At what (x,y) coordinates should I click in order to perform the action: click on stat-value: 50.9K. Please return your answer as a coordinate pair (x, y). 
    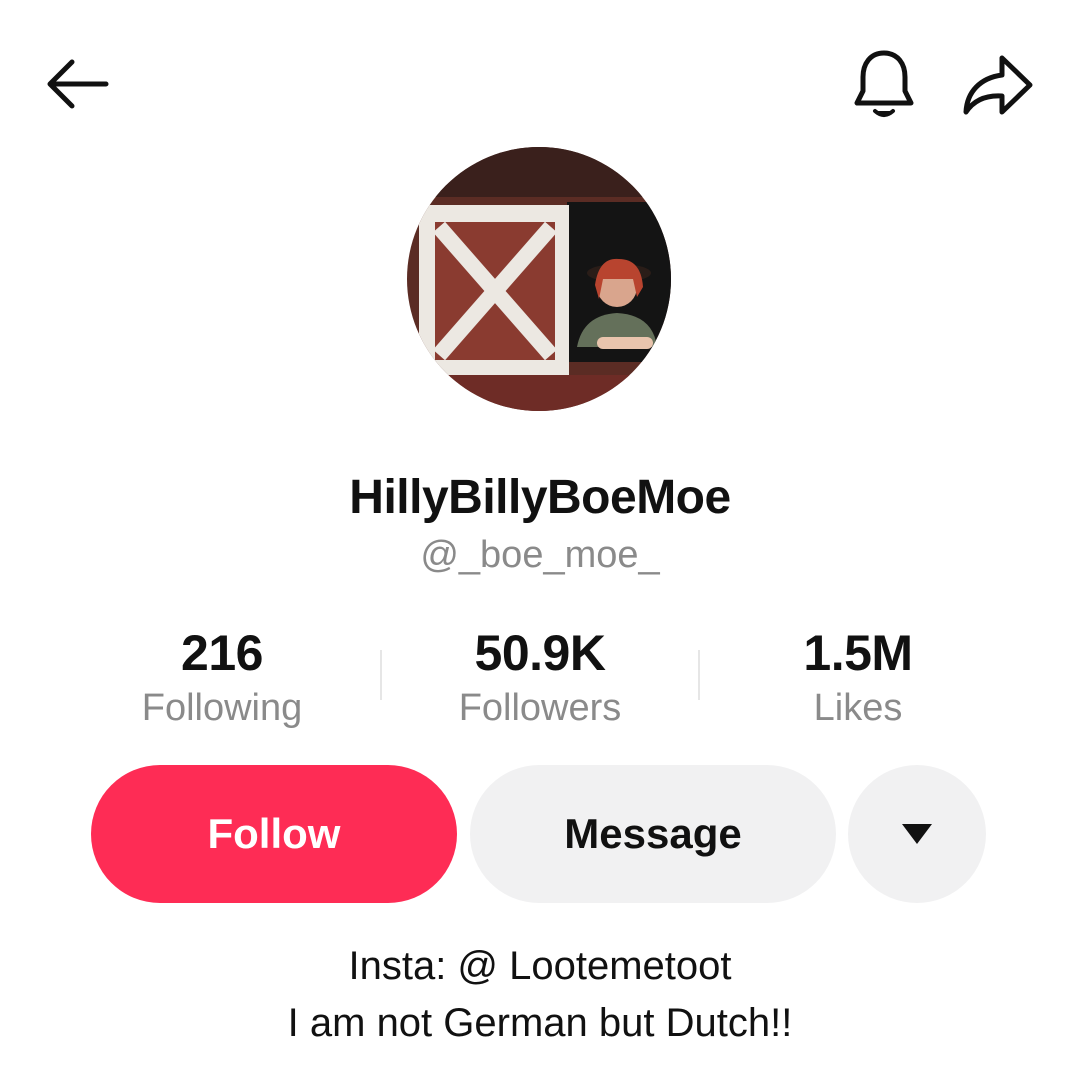
    Looking at the image, I should click on (540, 653).